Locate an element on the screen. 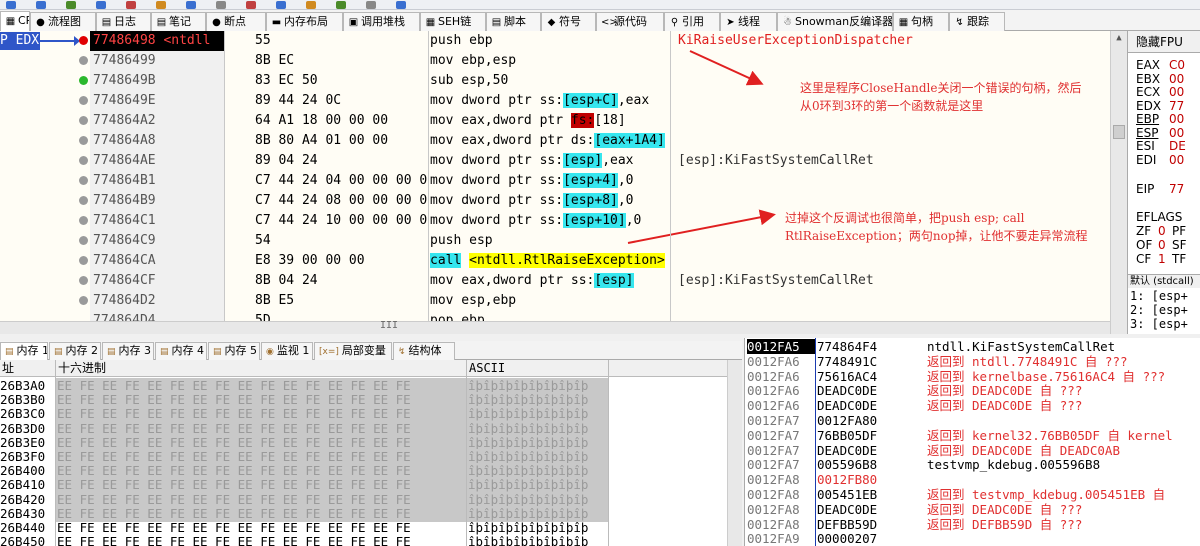 This screenshot has height=546, width=1200. register-ebx: EBX 00 is located at coordinates (1160, 79).